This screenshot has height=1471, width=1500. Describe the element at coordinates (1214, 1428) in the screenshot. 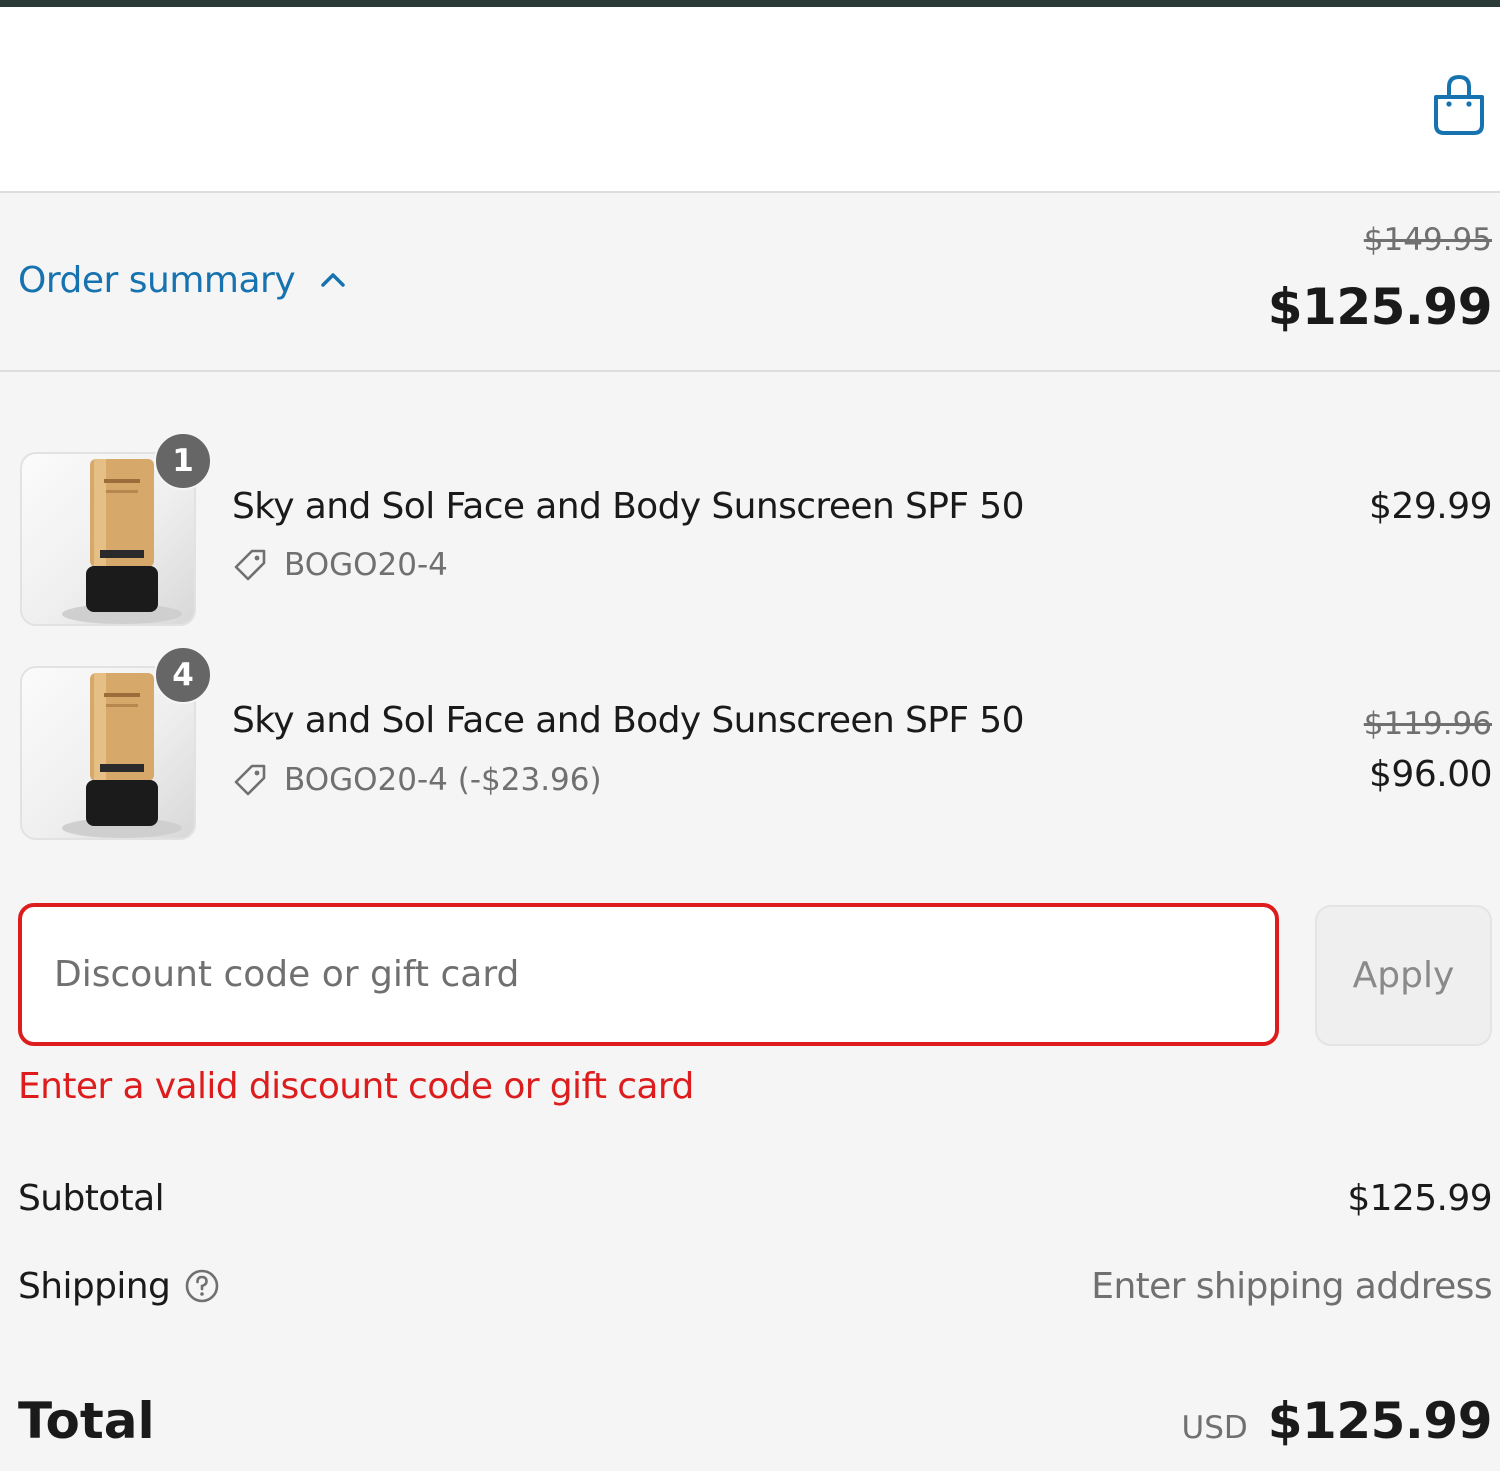

I see `currency-code: USD` at that location.